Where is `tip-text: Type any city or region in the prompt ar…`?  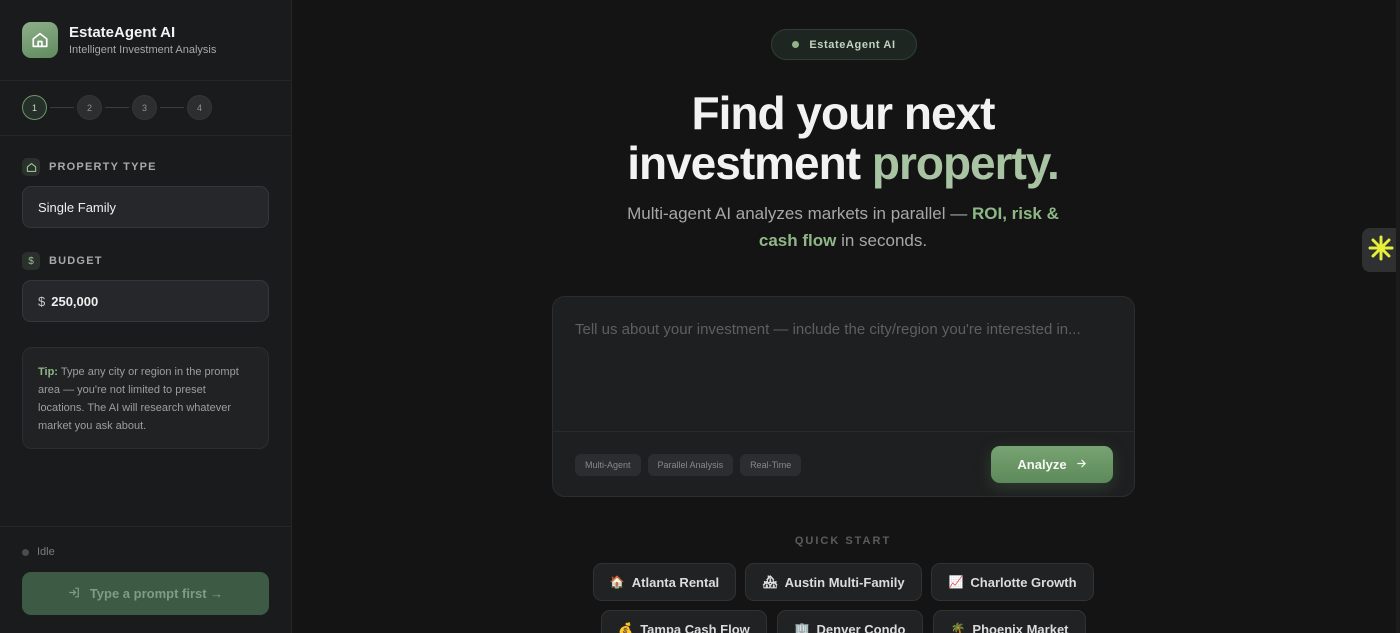 tip-text: Type any city or region in the prompt ar… is located at coordinates (138, 399).